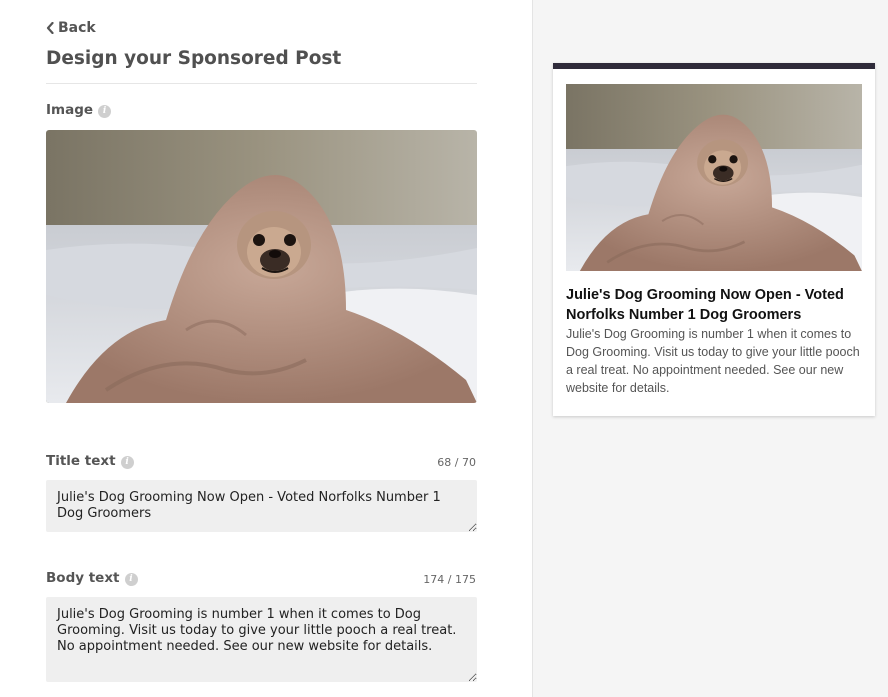 The width and height of the screenshot is (888, 697). Describe the element at coordinates (194, 58) in the screenshot. I see `page-title: Design your Sponsored Post` at that location.